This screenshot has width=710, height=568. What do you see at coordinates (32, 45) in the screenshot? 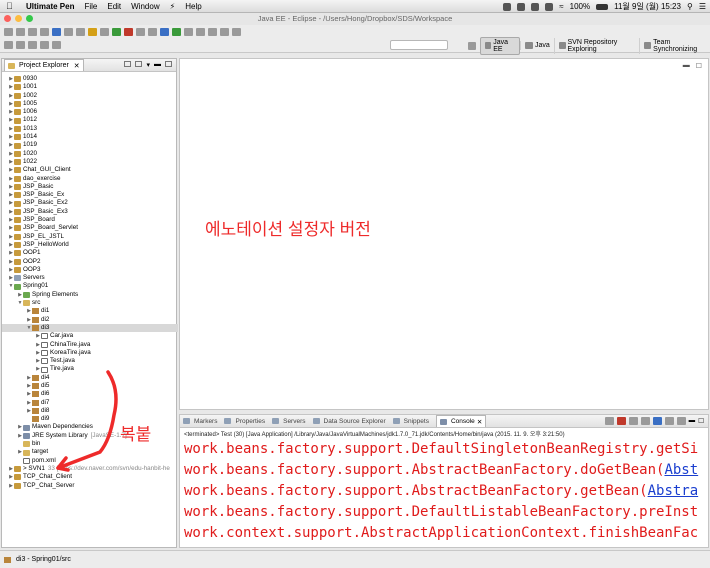
I see `next-annotation-icon` at bounding box center [32, 45].